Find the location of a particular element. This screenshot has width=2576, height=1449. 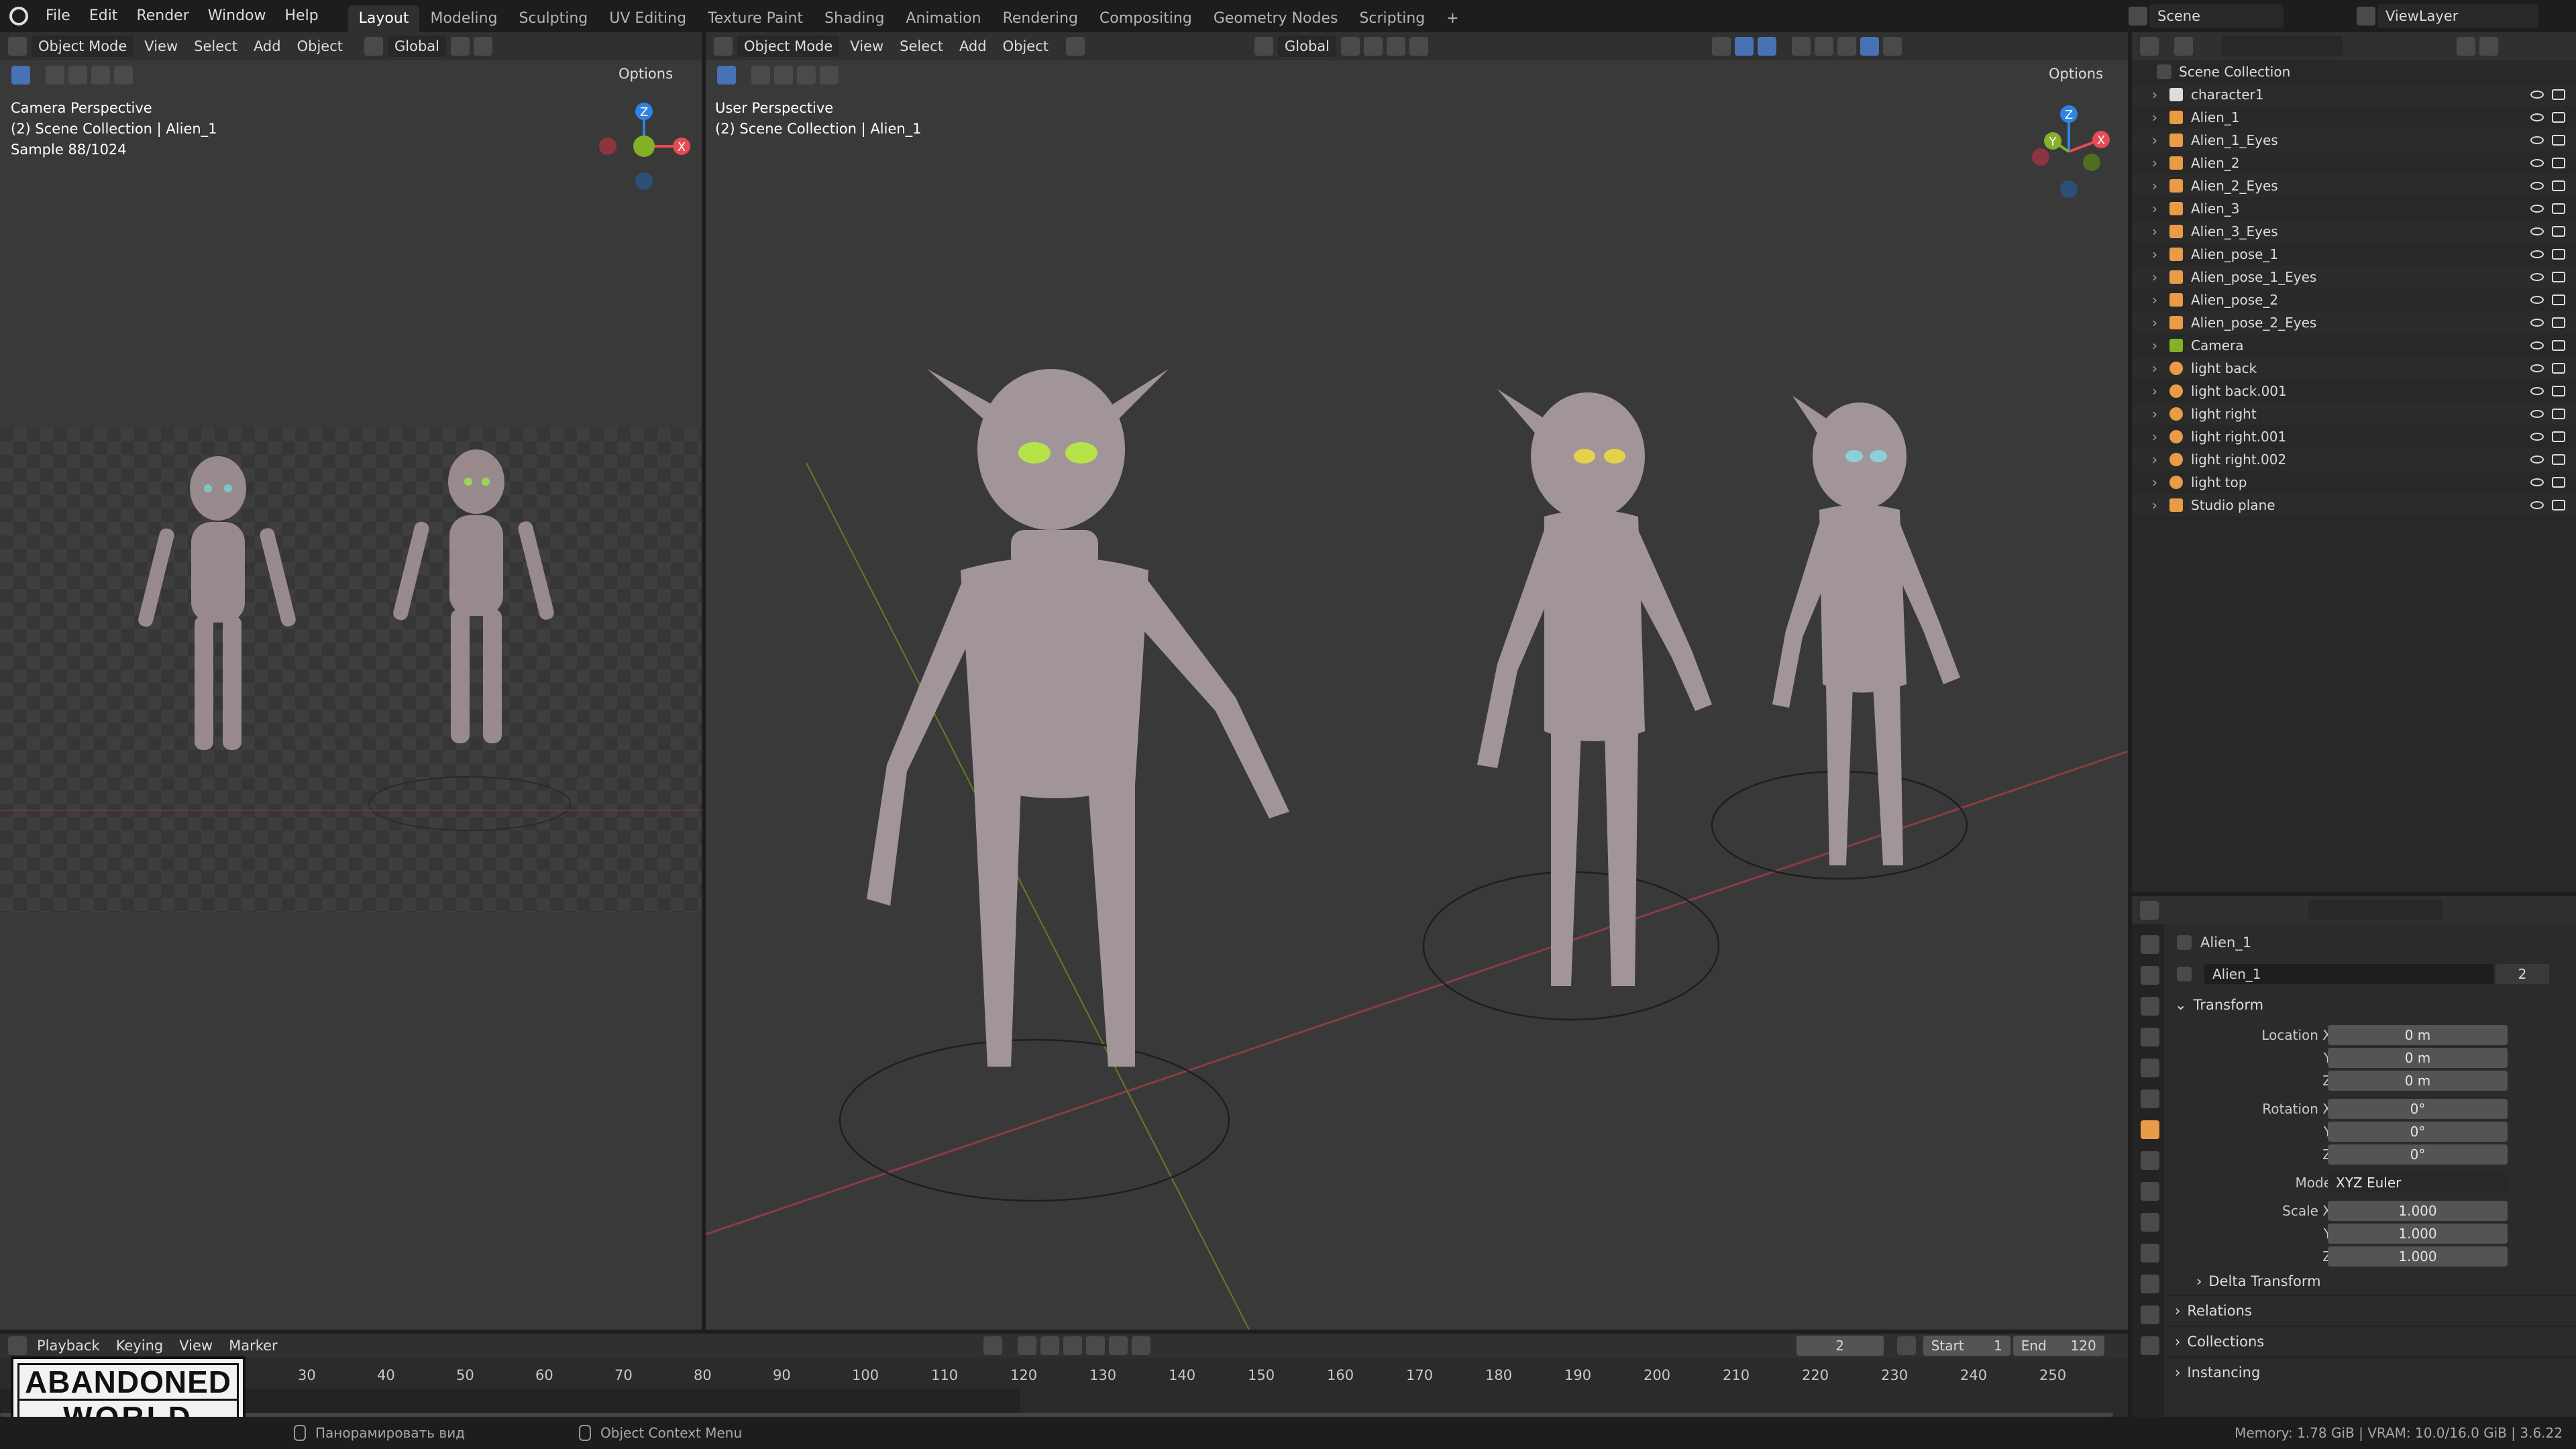

outliner-item: › Alien_pose_1 is located at coordinates (2354, 254).